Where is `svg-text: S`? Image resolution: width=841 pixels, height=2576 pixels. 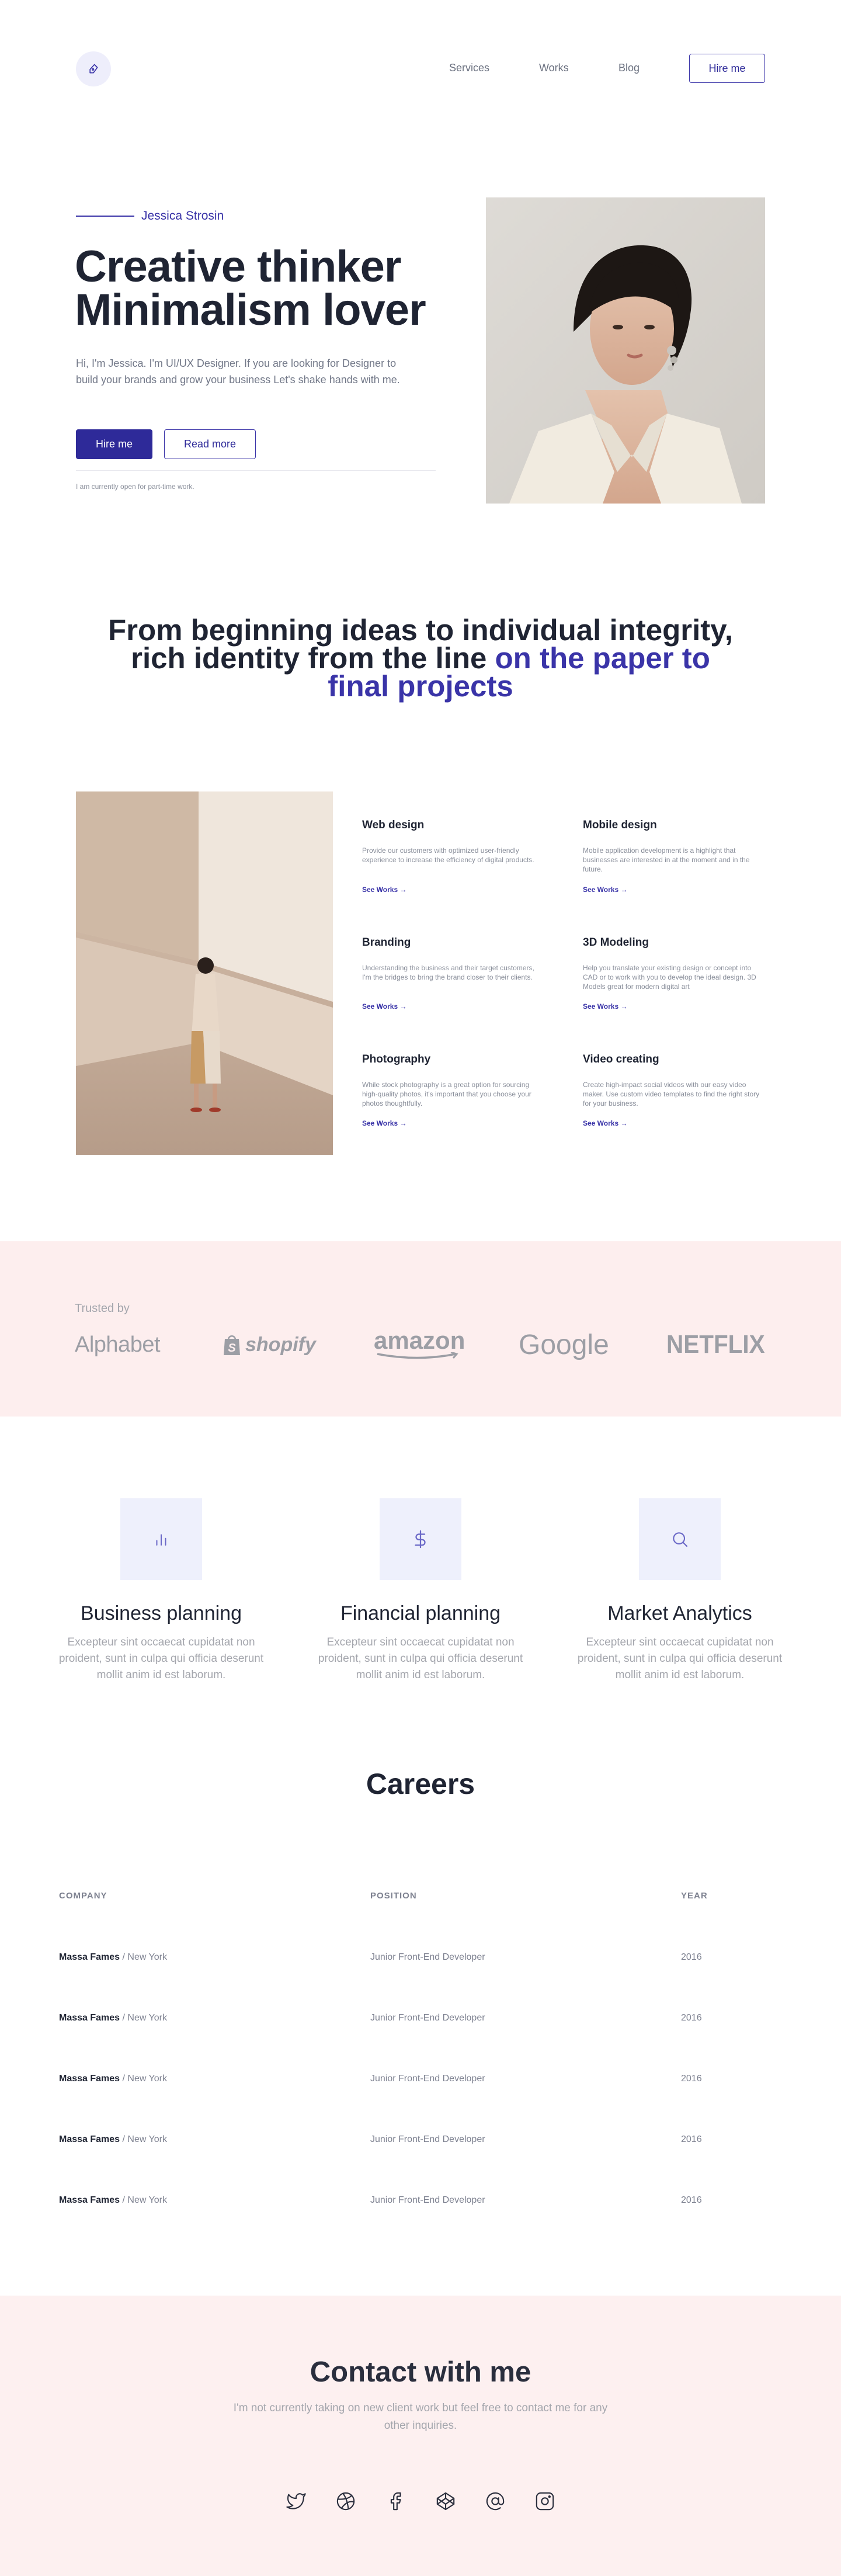
svg-text: S is located at coordinates (232, 1349).